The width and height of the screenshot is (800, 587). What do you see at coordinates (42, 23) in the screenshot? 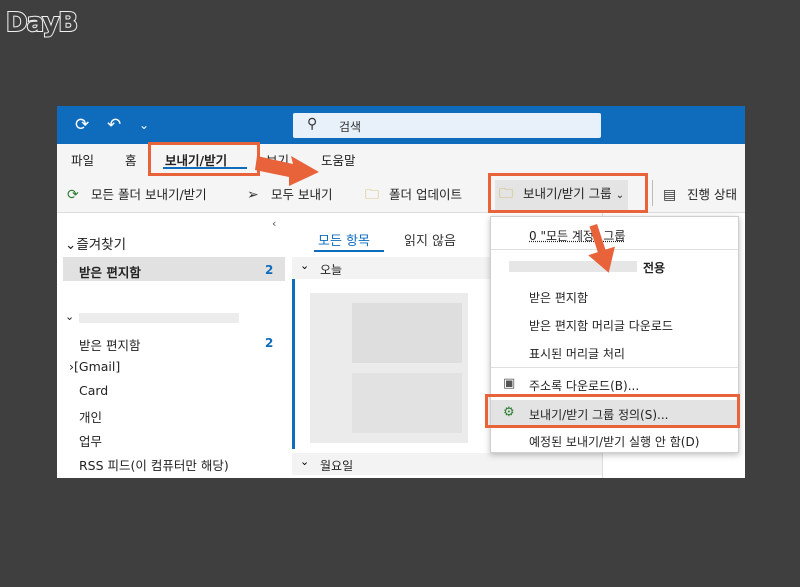
I see `watermark-logo: DayB` at bounding box center [42, 23].